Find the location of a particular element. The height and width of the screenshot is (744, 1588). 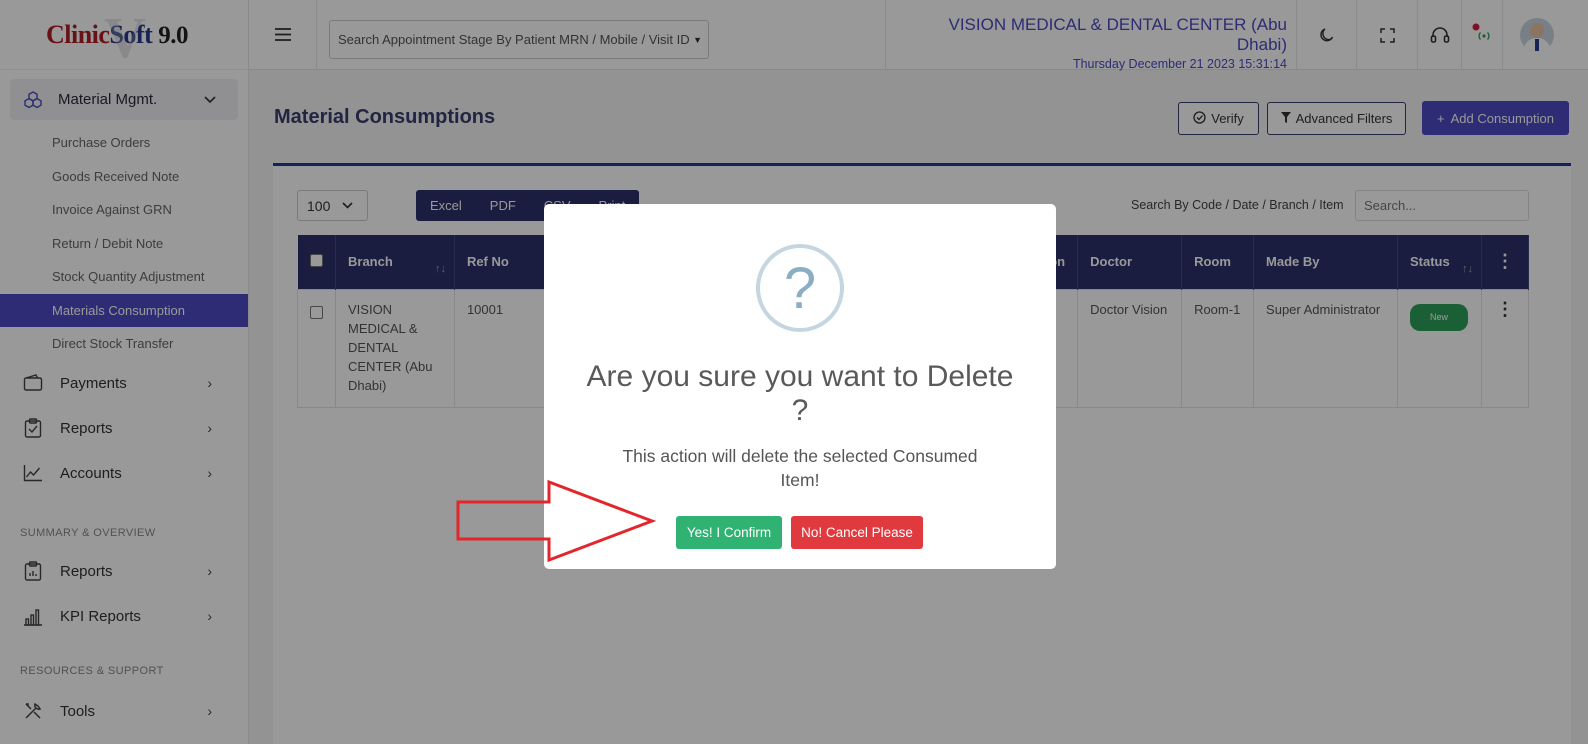

cancel-delete-button: No! Cancel Please is located at coordinates (857, 532).